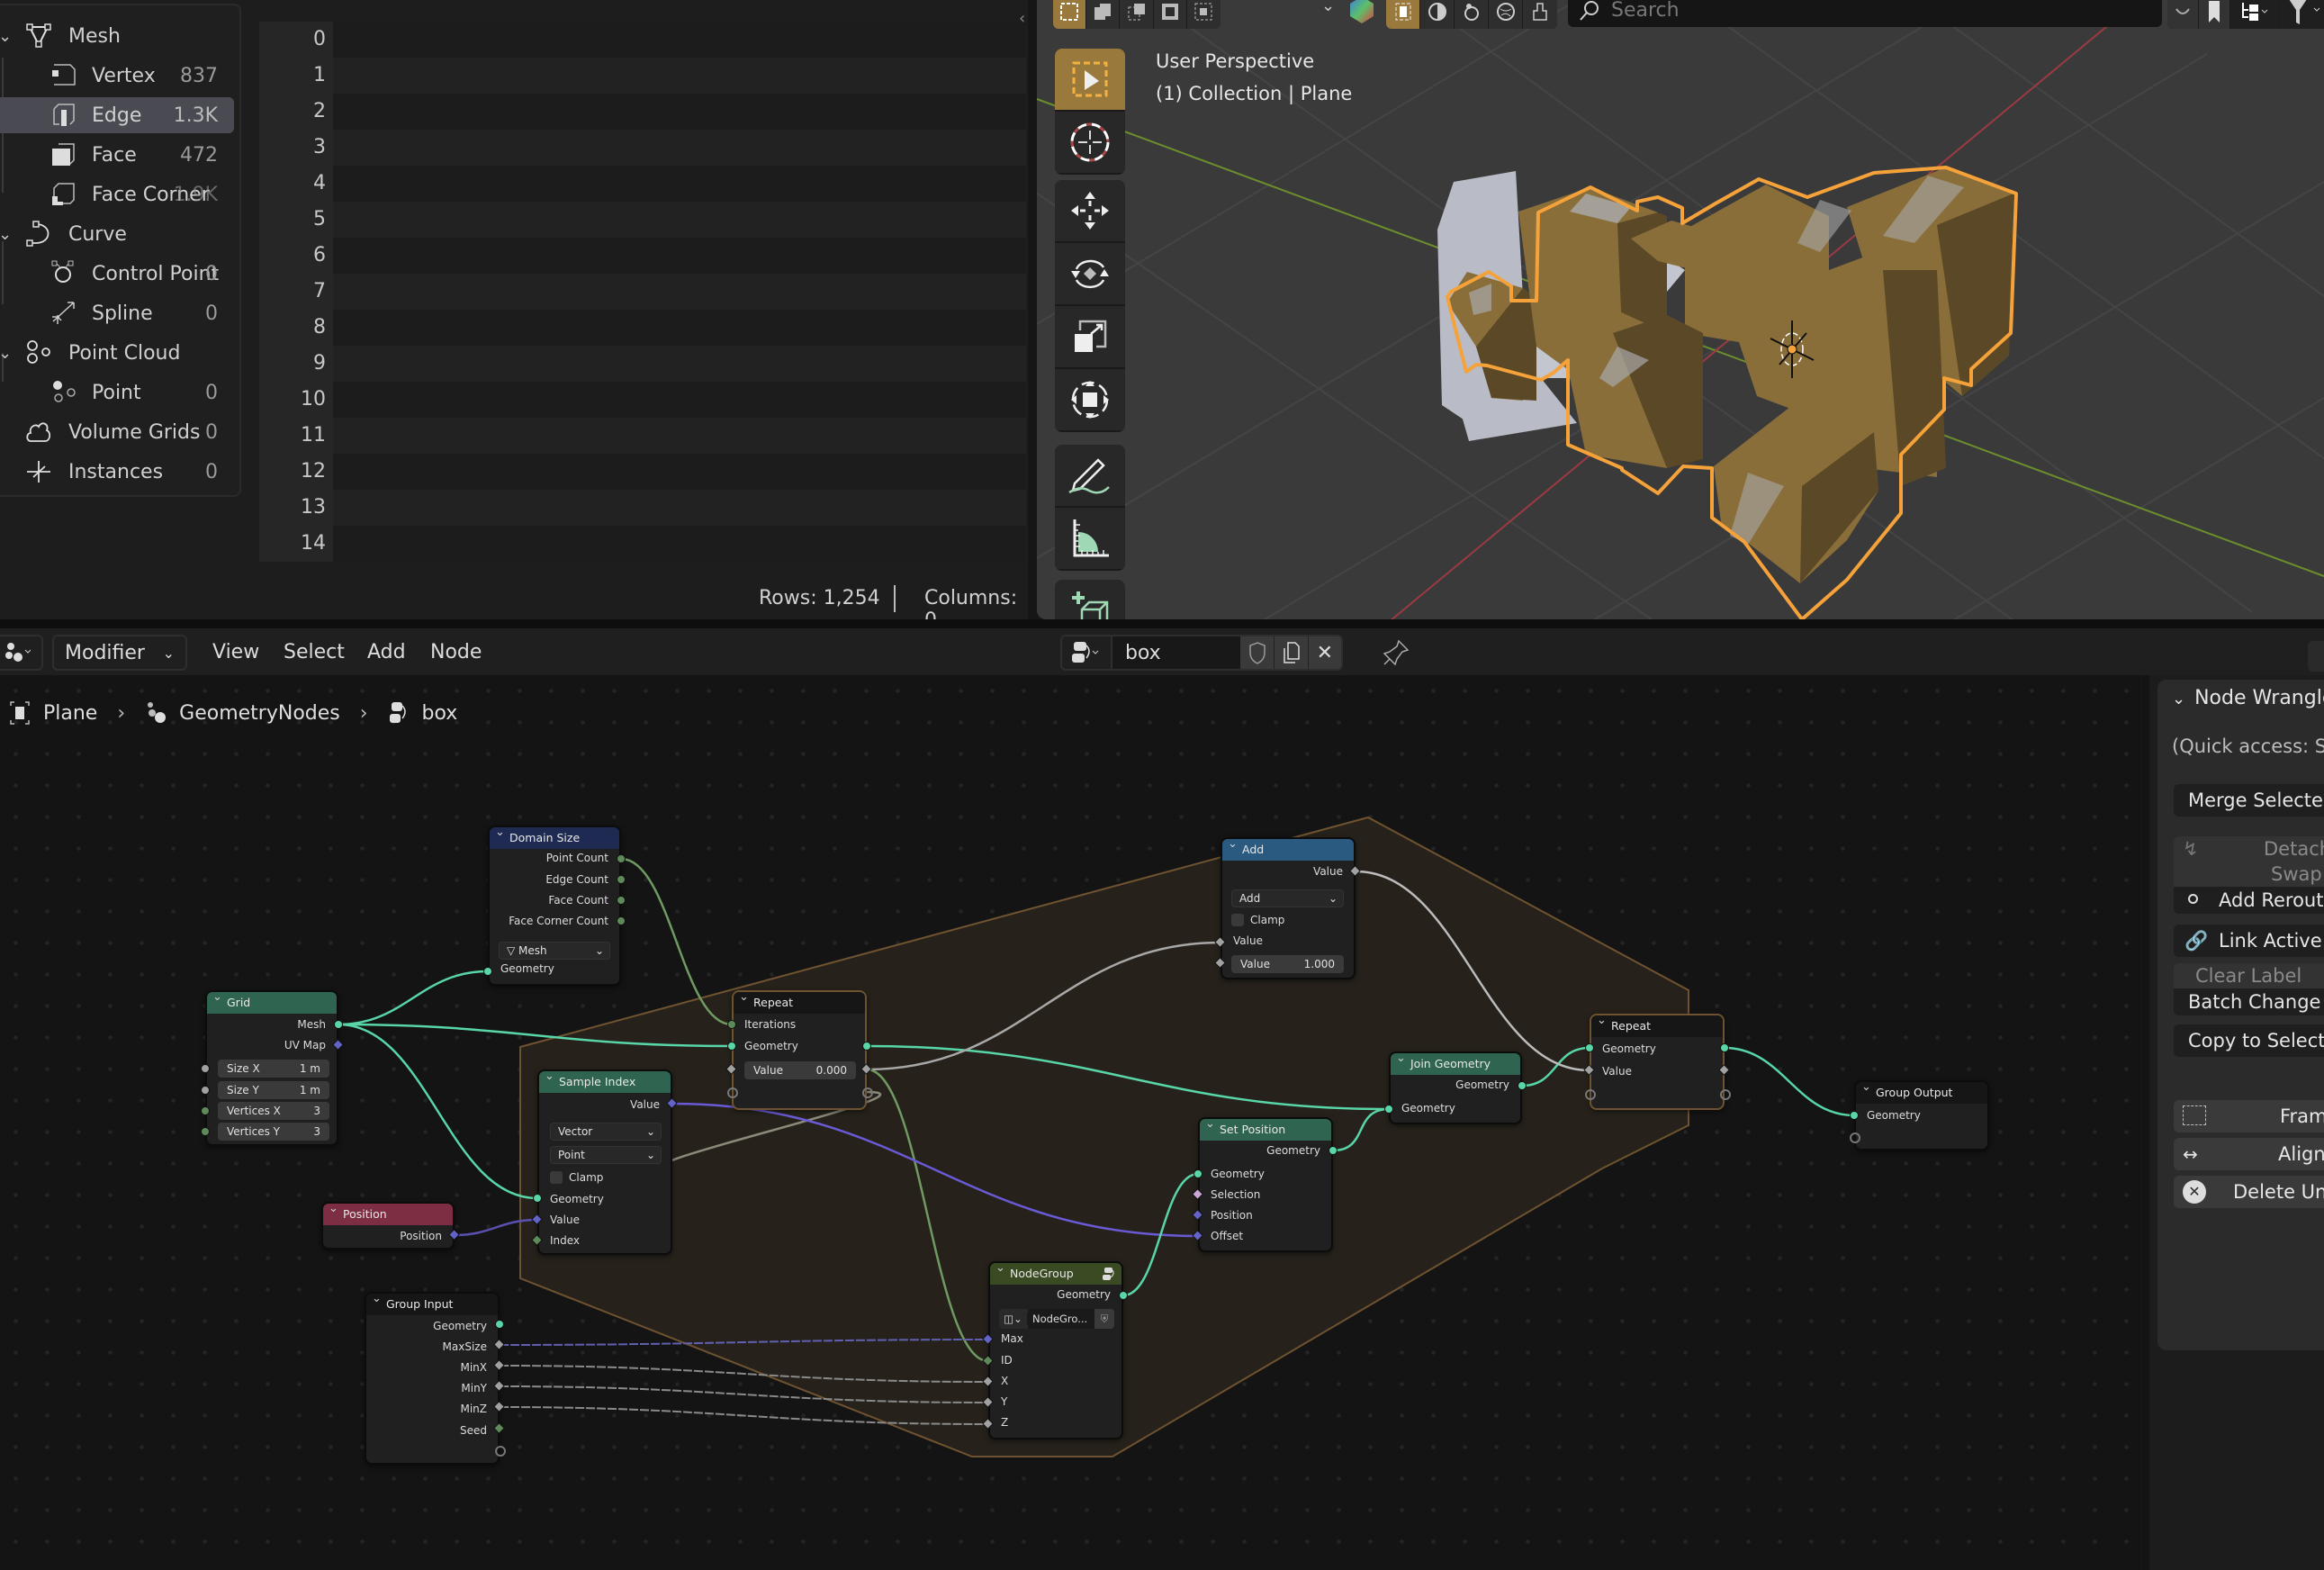 Image resolution: width=2324 pixels, height=1570 pixels. Describe the element at coordinates (799, 1048) in the screenshot. I see `node-repeat-input: Repeat Iterations Geometry Value0.000` at that location.